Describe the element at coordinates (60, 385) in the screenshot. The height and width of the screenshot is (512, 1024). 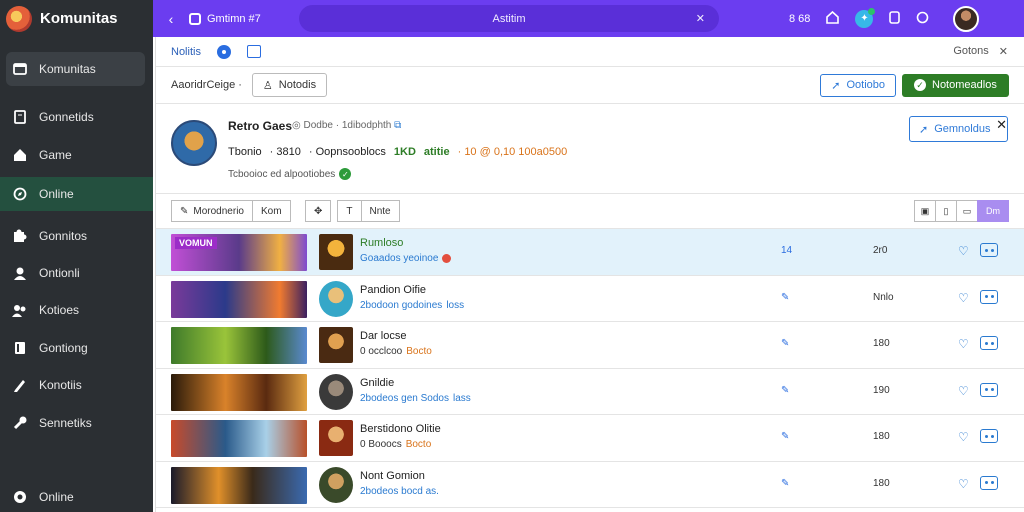
I see `sidebar-item-label: Konotiis` at that location.